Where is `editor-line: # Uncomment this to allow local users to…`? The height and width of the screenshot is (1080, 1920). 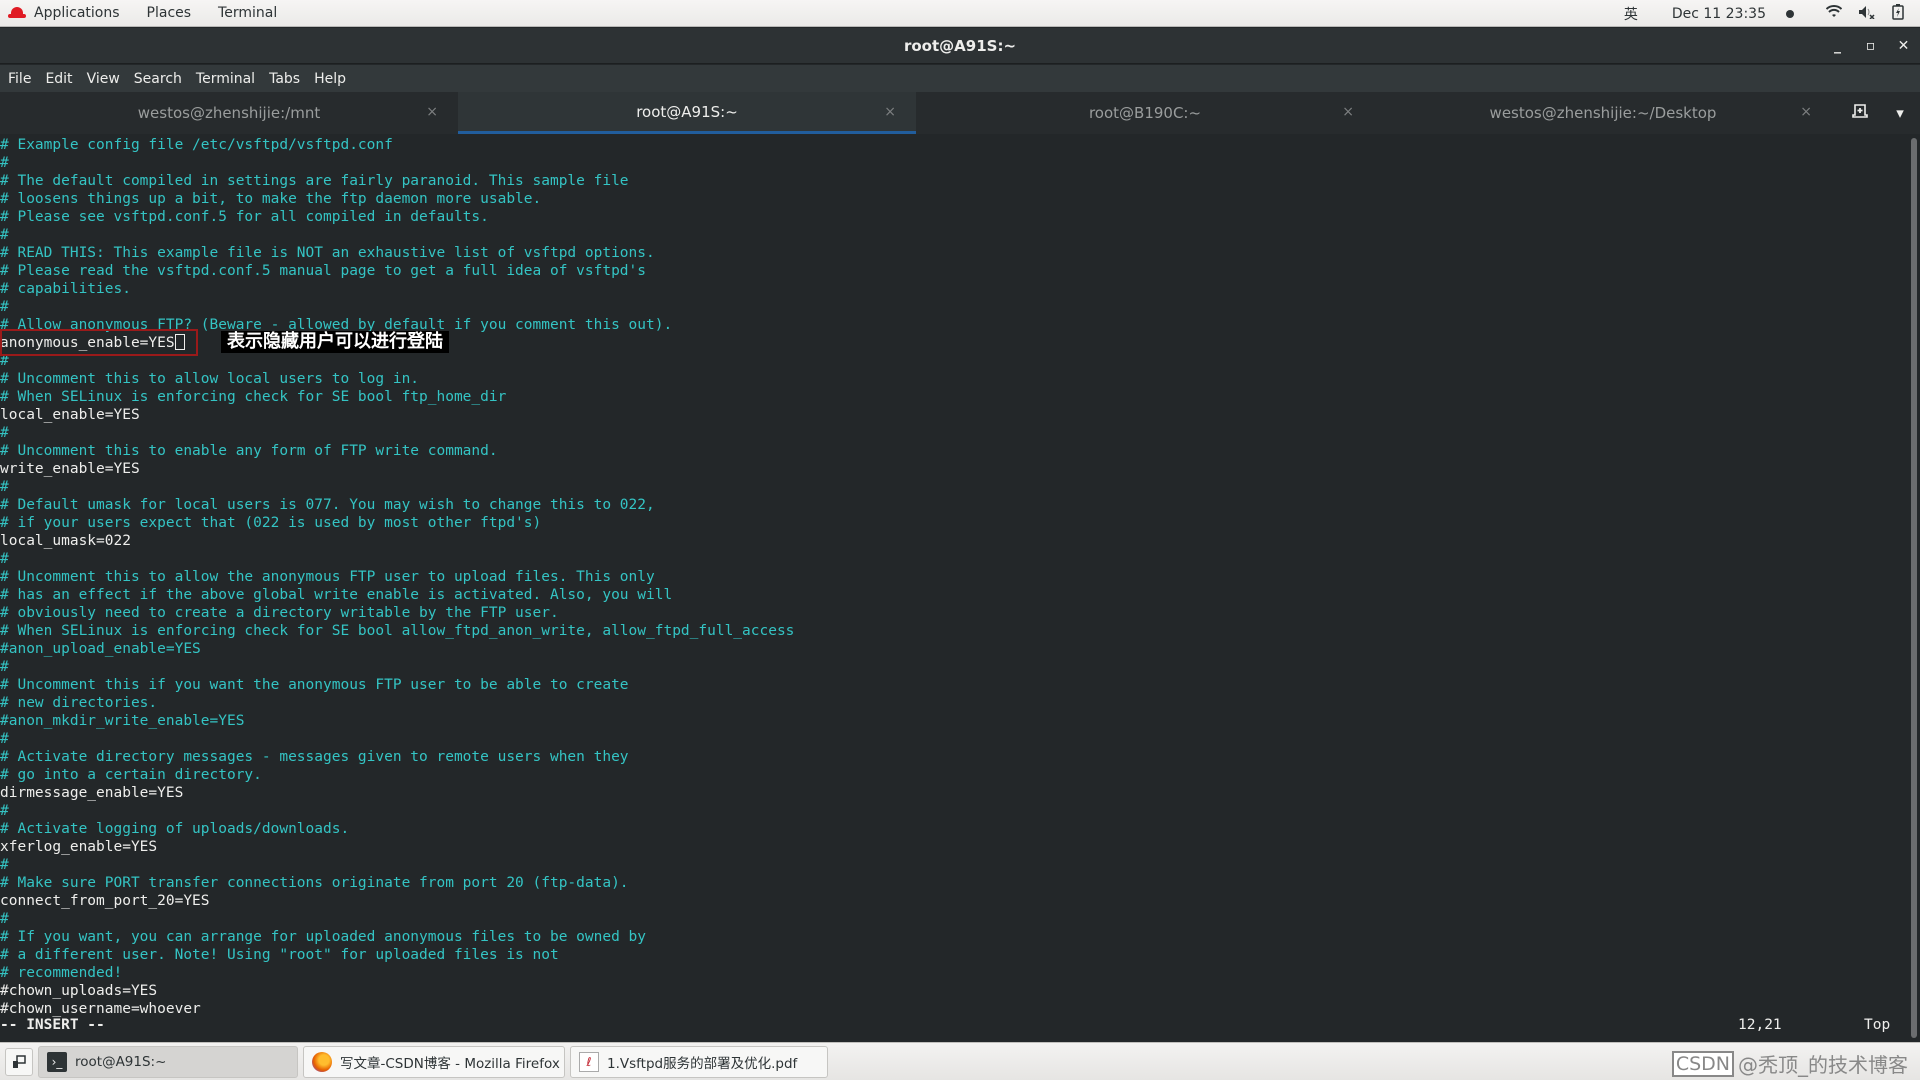 editor-line: # Uncomment this to allow local users to… is located at coordinates (954, 379).